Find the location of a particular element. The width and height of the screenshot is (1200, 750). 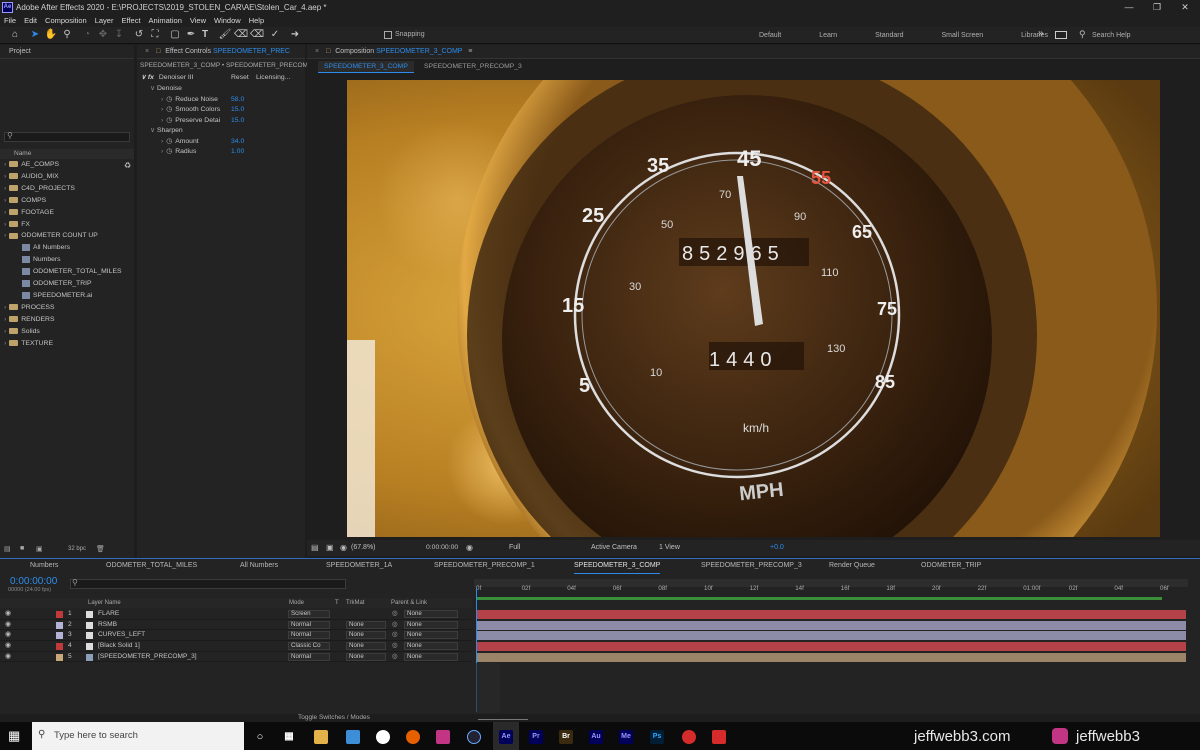

project-item: › RENDERS is located at coordinates (67, 320).